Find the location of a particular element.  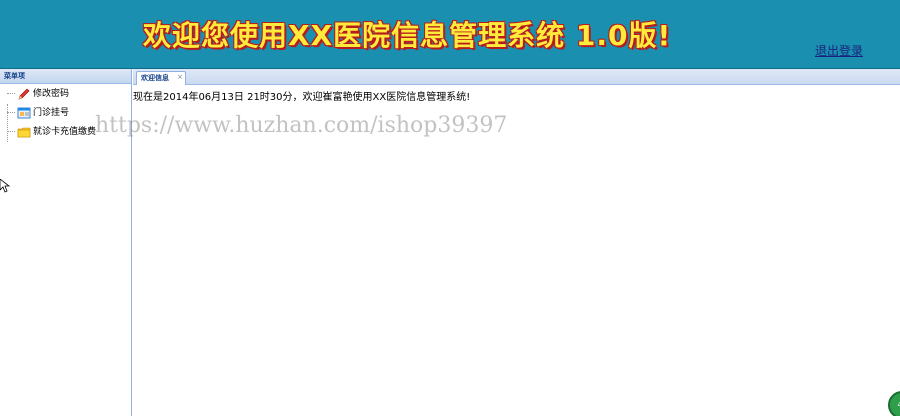

sidebar-title: 菜单项 is located at coordinates (65, 76).